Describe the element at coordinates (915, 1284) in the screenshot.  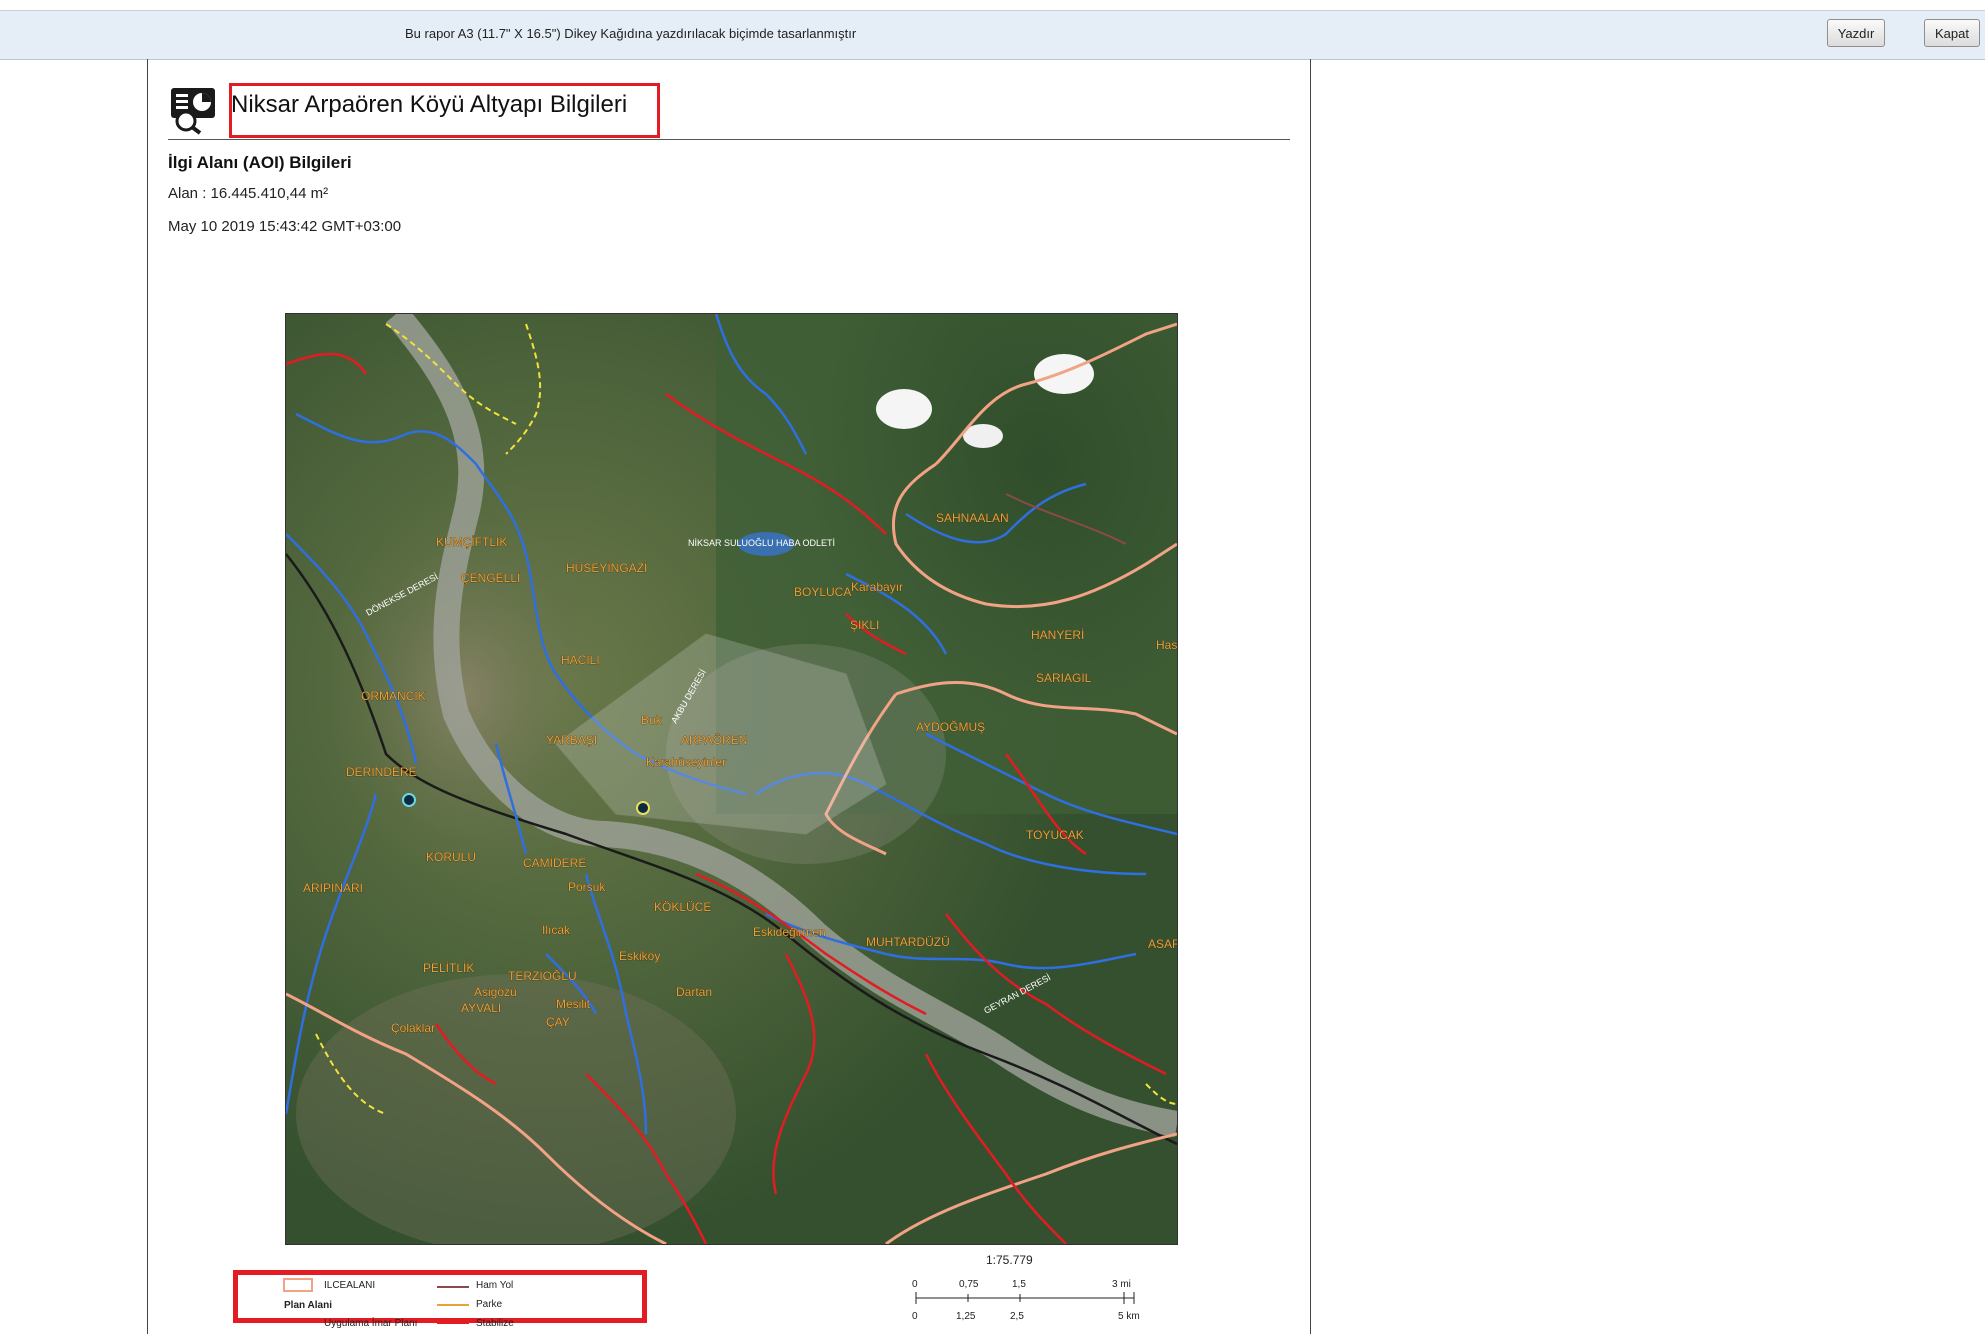
I see `scale-mi-label: 0` at that location.